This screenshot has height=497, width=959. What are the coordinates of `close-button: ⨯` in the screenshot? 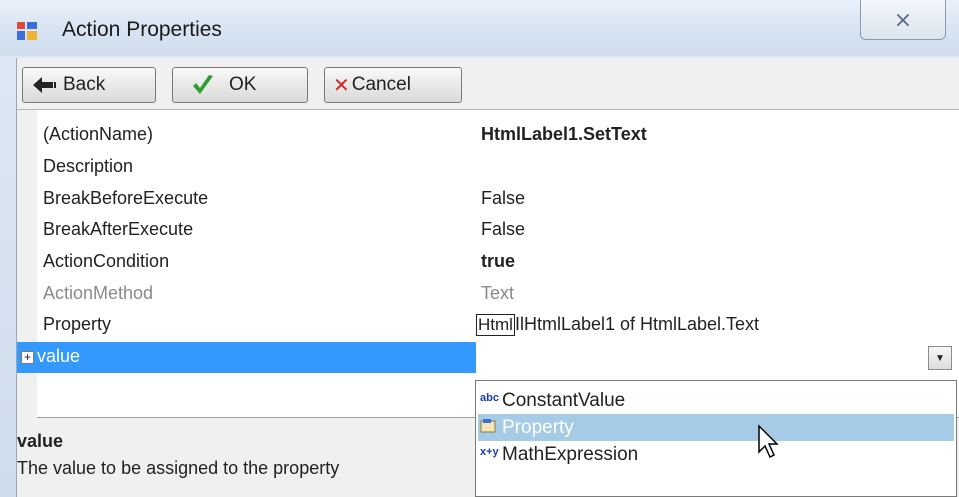 It's located at (903, 20).